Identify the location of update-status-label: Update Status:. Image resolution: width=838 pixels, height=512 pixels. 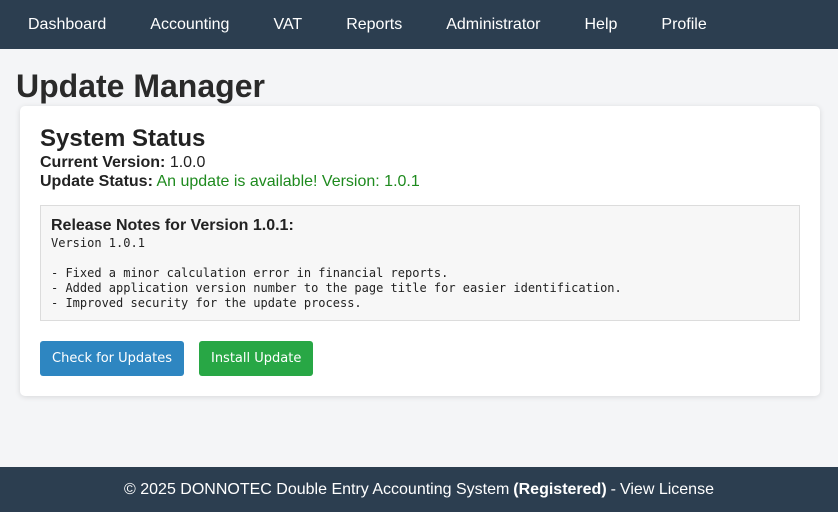
(96, 181).